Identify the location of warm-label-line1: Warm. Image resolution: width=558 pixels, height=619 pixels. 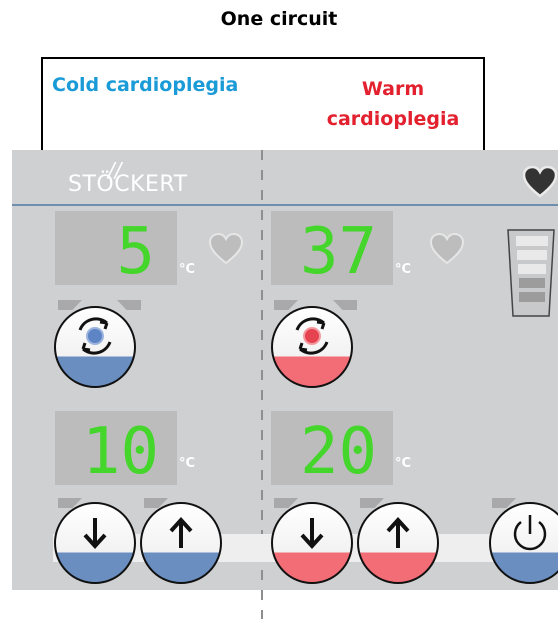
(393, 89).